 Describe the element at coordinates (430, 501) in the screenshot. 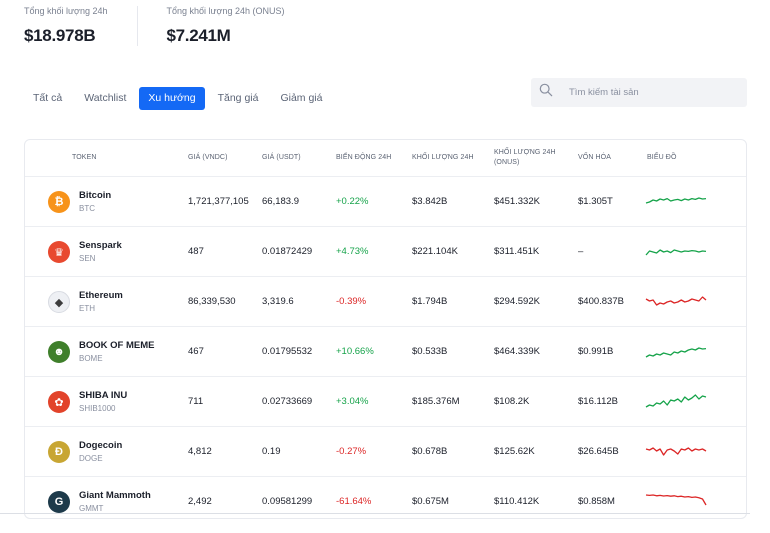

I see `volume-24h: $0.675M` at that location.